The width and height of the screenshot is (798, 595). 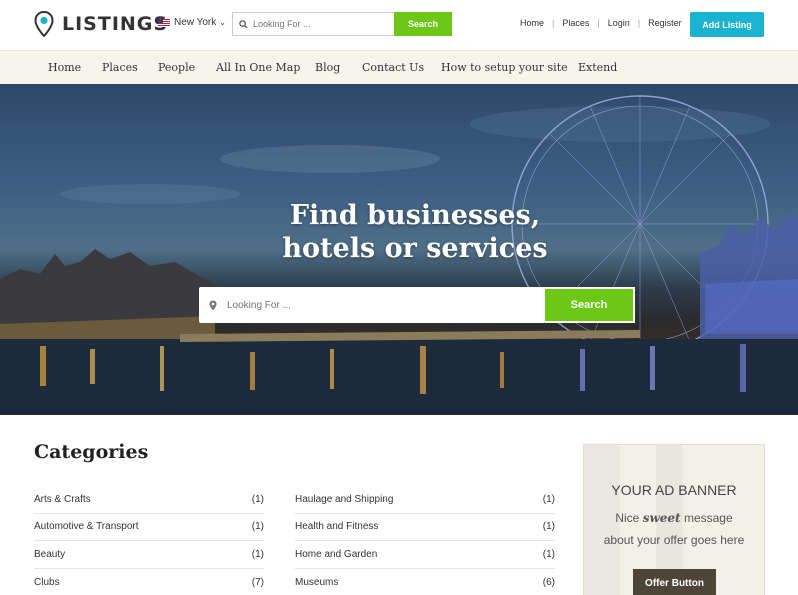 I want to click on category-name: Beauty, so click(x=50, y=554).